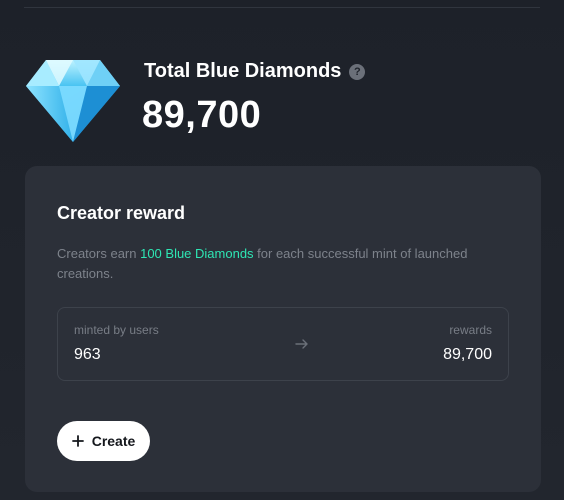 This screenshot has width=564, height=500. What do you see at coordinates (301, 344) in the screenshot?
I see `arrow-right-icon` at bounding box center [301, 344].